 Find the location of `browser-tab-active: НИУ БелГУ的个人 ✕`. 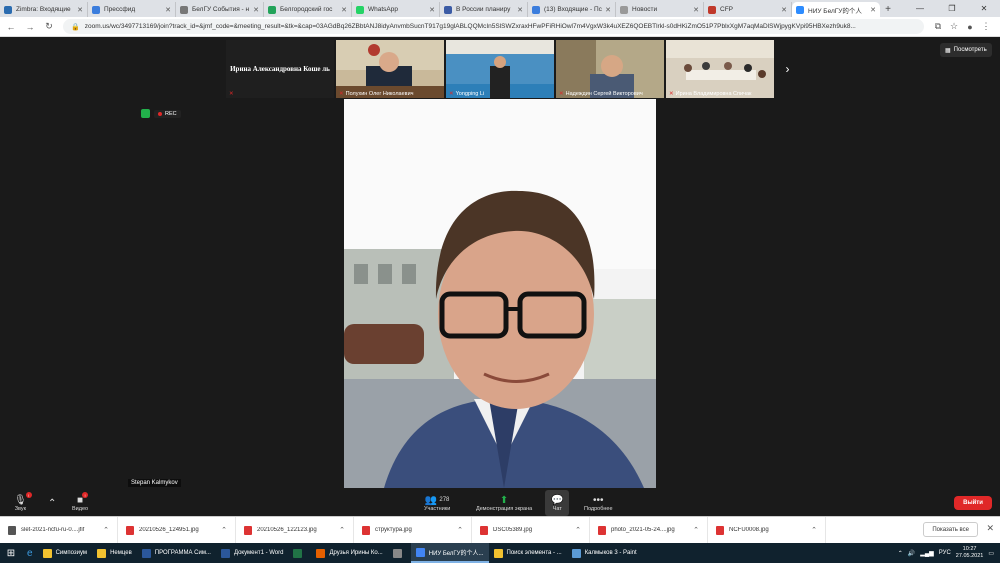

browser-tab-active: НИУ БелГУ的个人 ✕ is located at coordinates (836, 9).